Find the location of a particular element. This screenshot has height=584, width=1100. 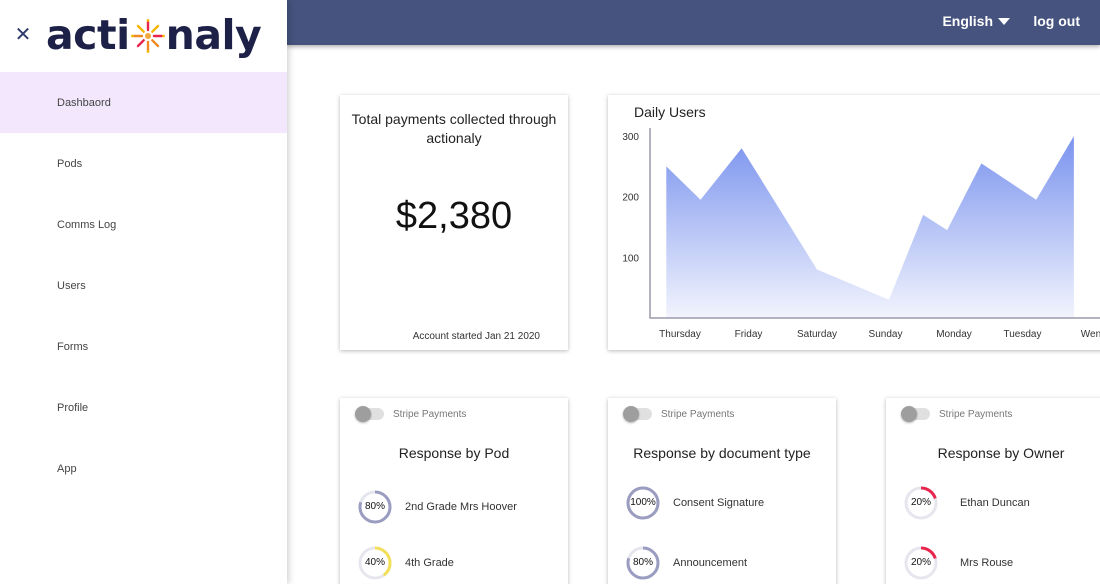

response-item: 80% Announcement is located at coordinates (686, 563).